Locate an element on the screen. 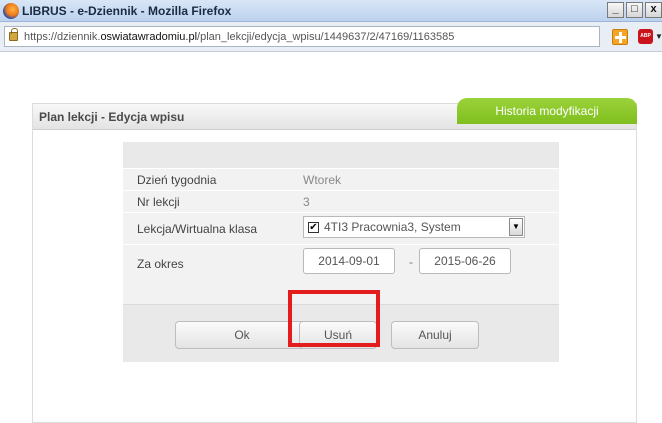  period-row: Za okres 2014-09-01 - 2015-06-26 is located at coordinates (341, 263).